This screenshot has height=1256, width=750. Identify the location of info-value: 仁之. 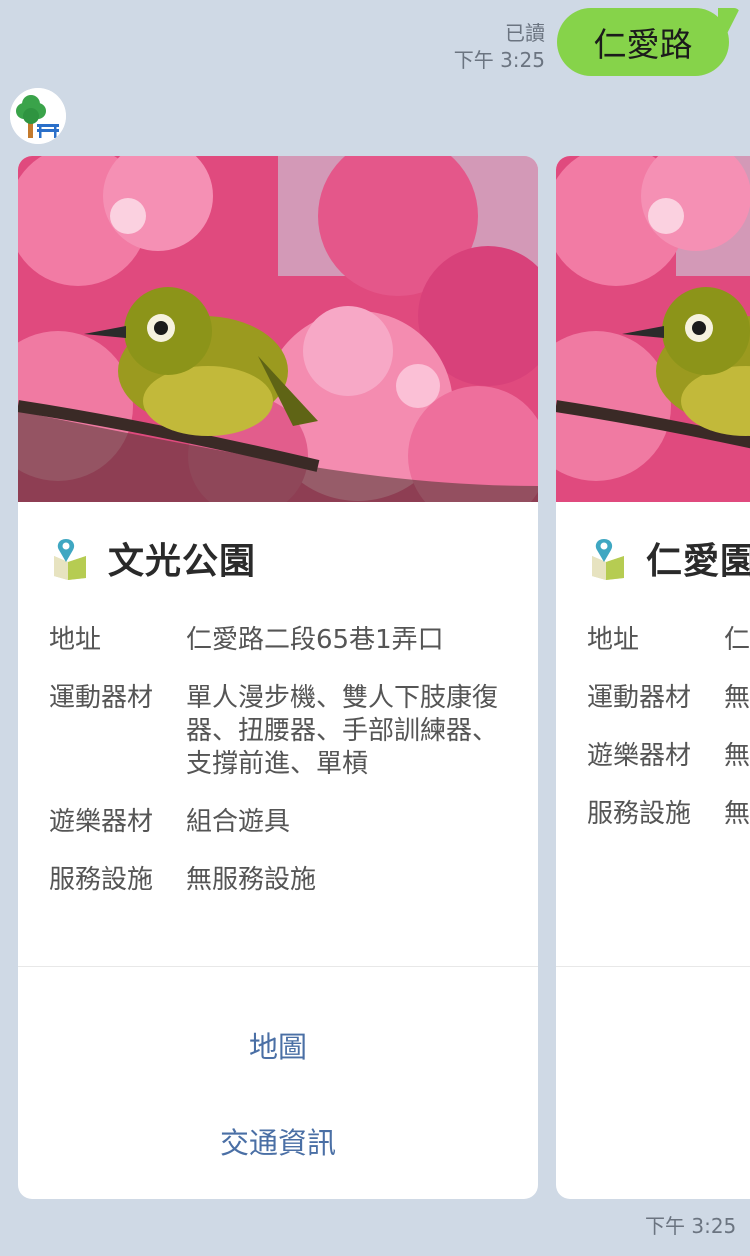
(737, 640).